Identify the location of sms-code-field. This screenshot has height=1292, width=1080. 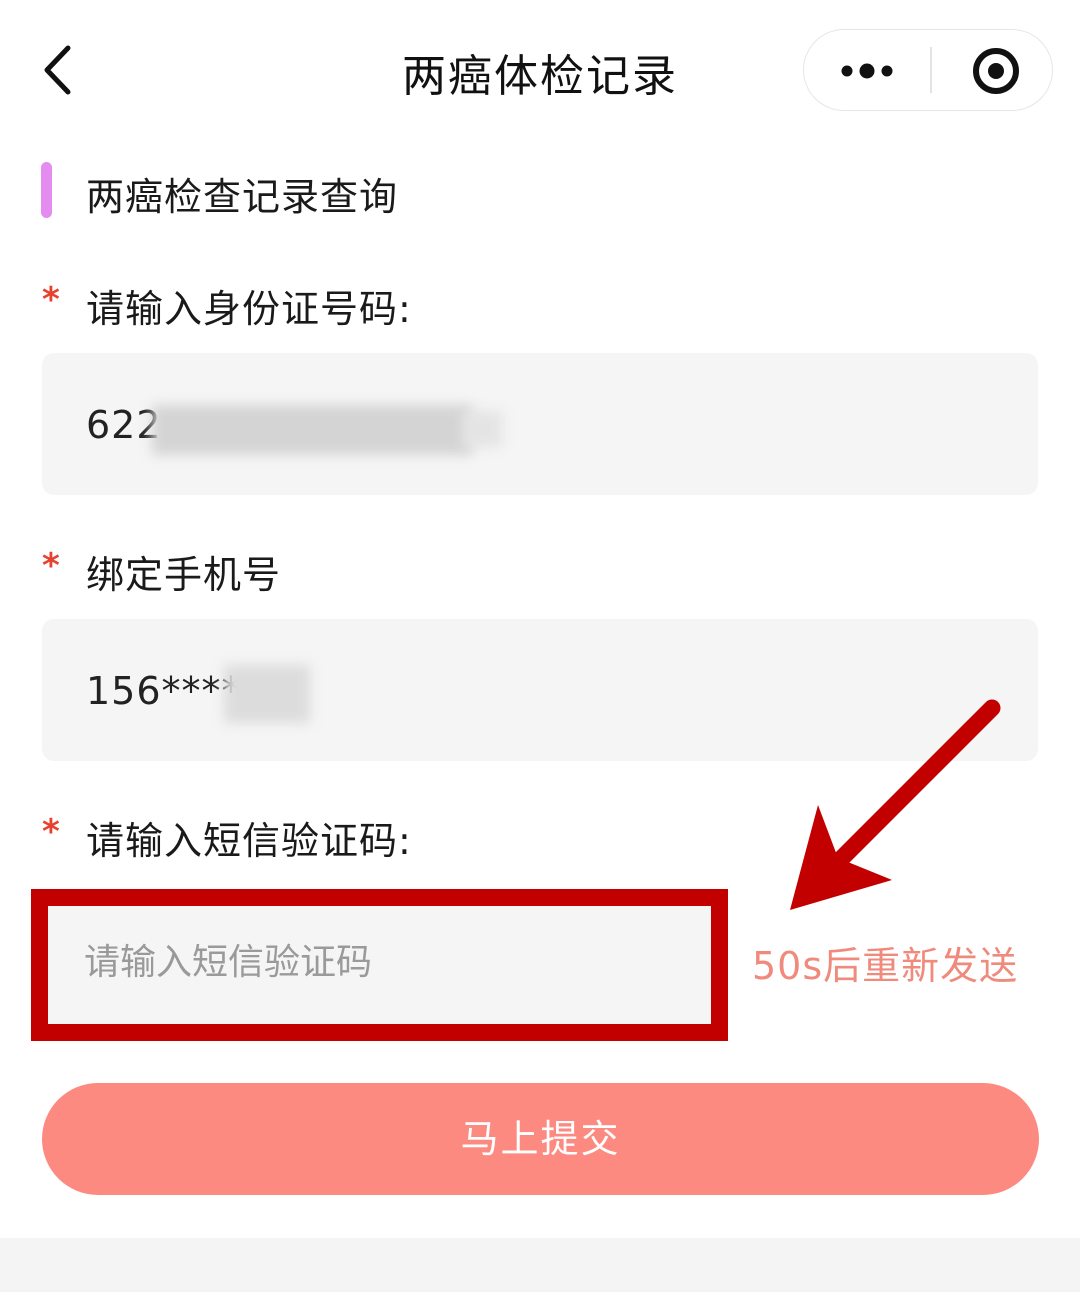
(378, 964).